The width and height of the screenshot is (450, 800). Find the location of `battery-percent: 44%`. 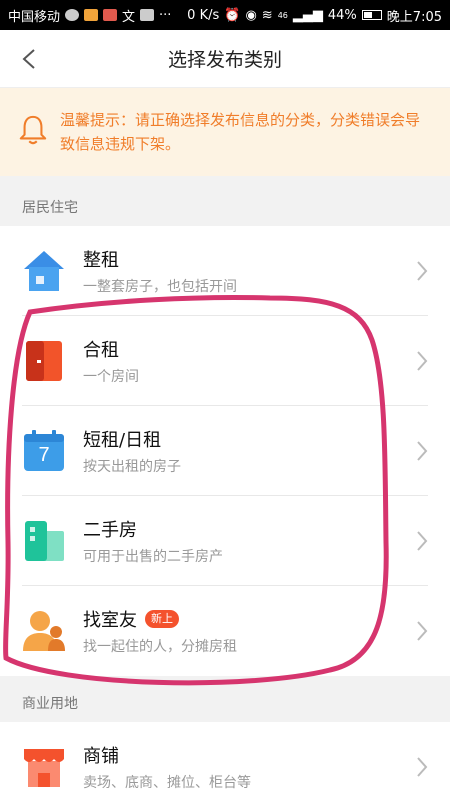

battery-percent: 44% is located at coordinates (342, 15).